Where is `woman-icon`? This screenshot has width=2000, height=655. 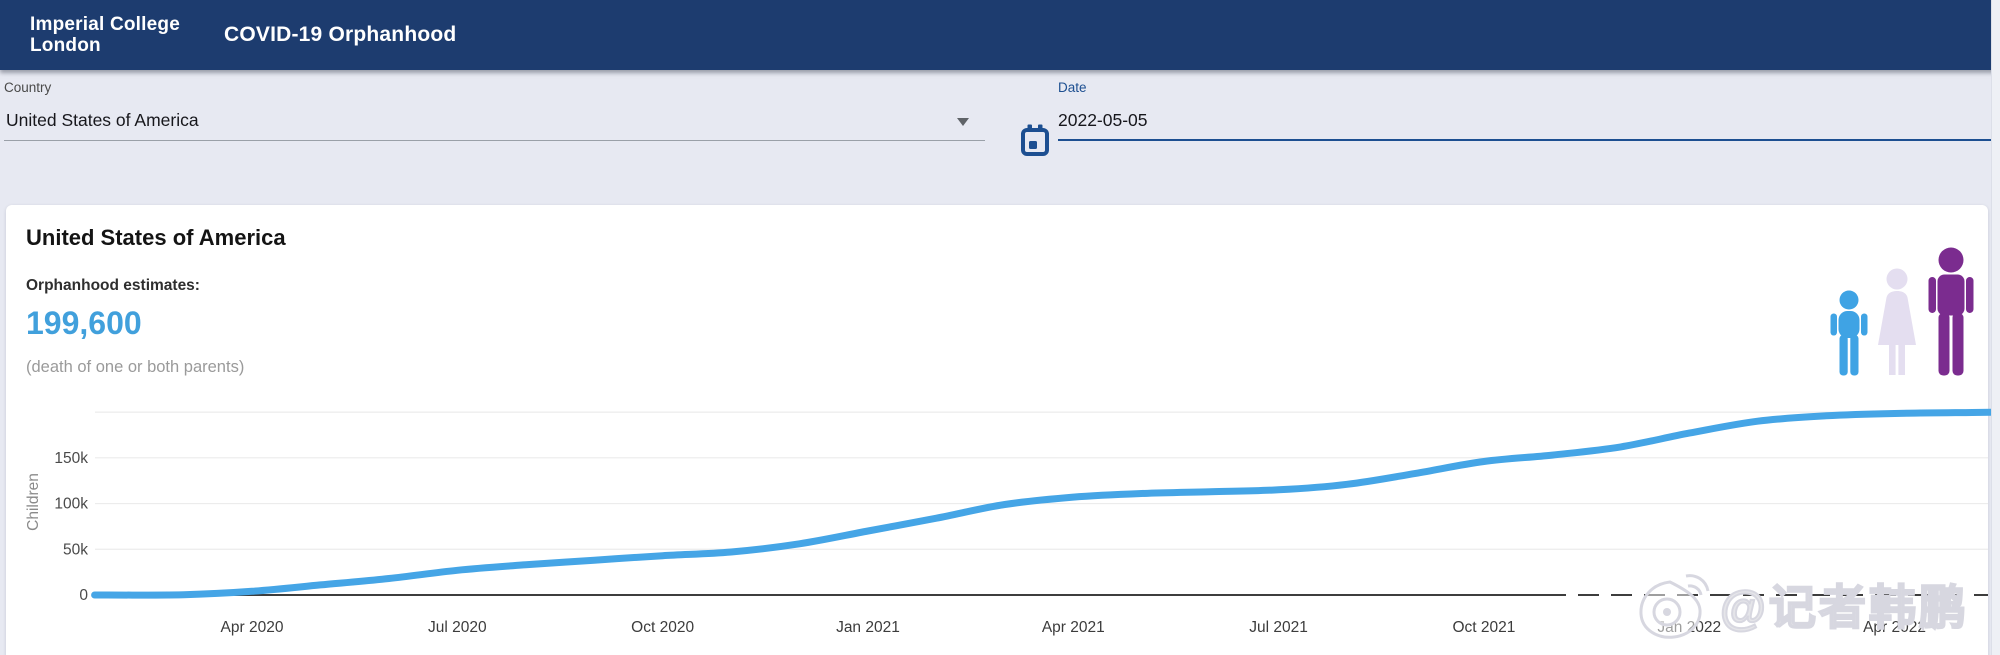
woman-icon is located at coordinates (1897, 321).